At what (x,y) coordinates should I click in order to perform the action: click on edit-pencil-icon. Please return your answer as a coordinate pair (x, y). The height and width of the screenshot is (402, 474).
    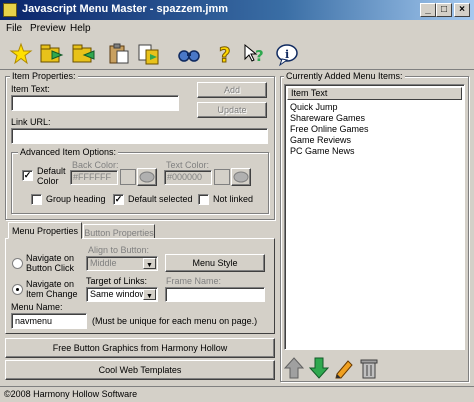
    Looking at the image, I should click on (344, 368).